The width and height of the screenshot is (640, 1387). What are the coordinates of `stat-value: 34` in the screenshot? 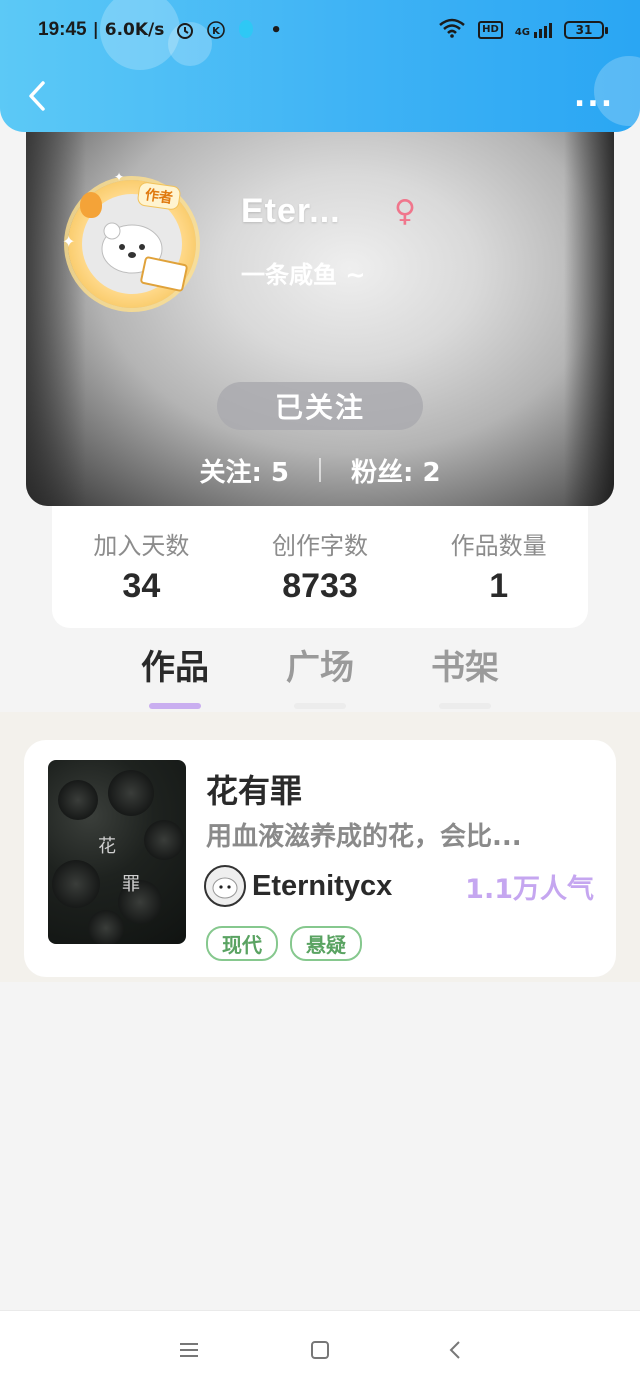 It's located at (141, 586).